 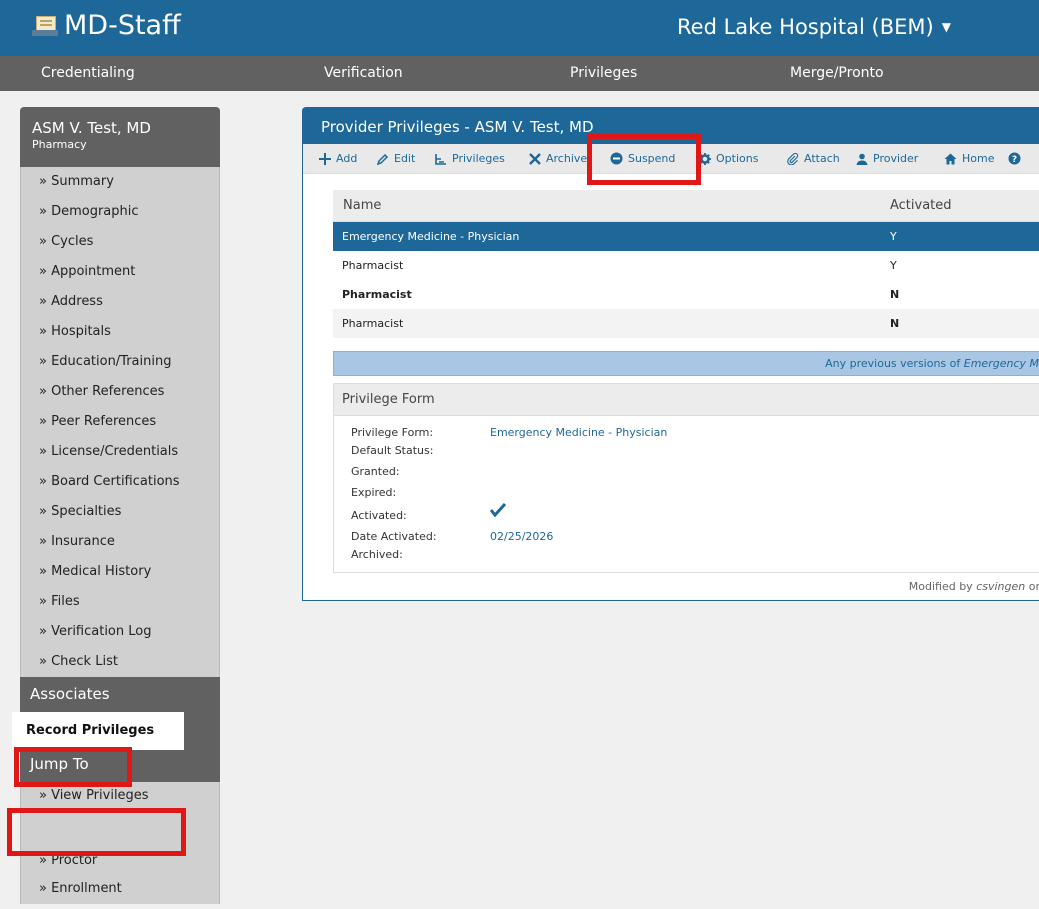 What do you see at coordinates (45, 25) in the screenshot?
I see `logo-icon` at bounding box center [45, 25].